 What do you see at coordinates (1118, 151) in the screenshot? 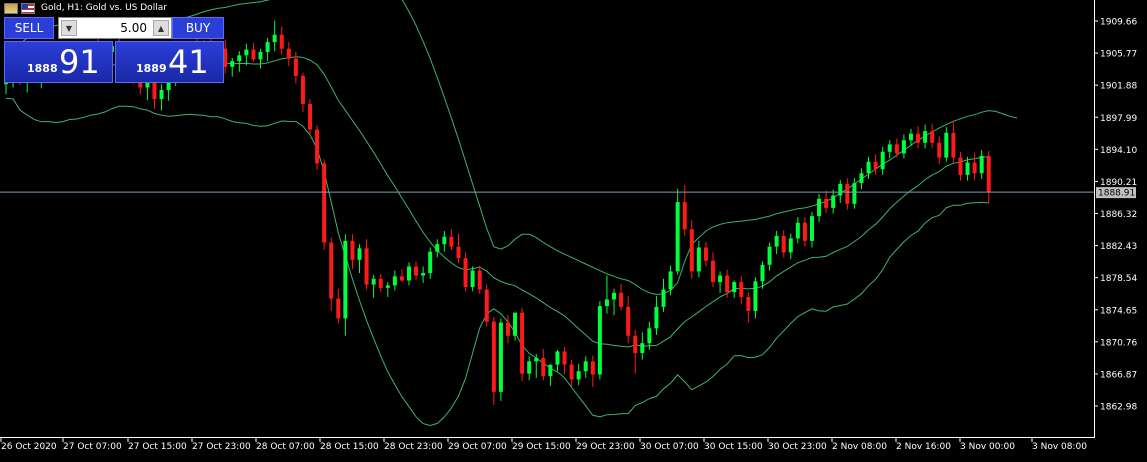
I see `y-tick-label: 1894.10` at bounding box center [1118, 151].